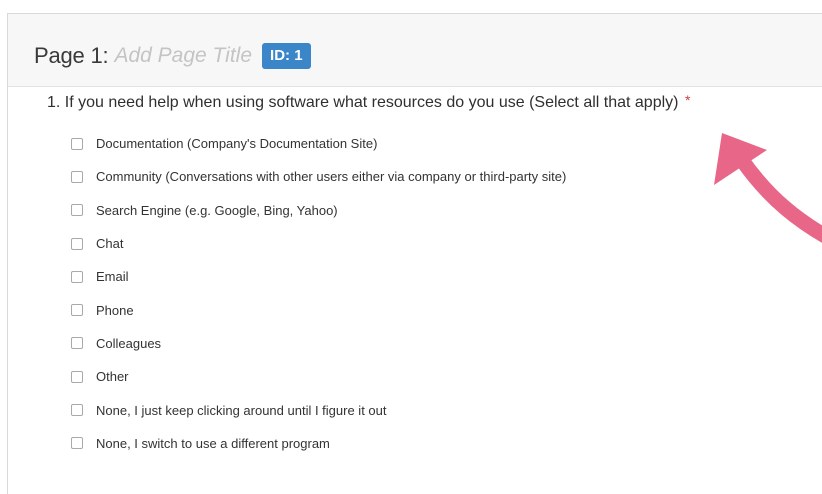 The image size is (822, 494). What do you see at coordinates (318, 309) in the screenshot?
I see `option-item: Phone` at bounding box center [318, 309].